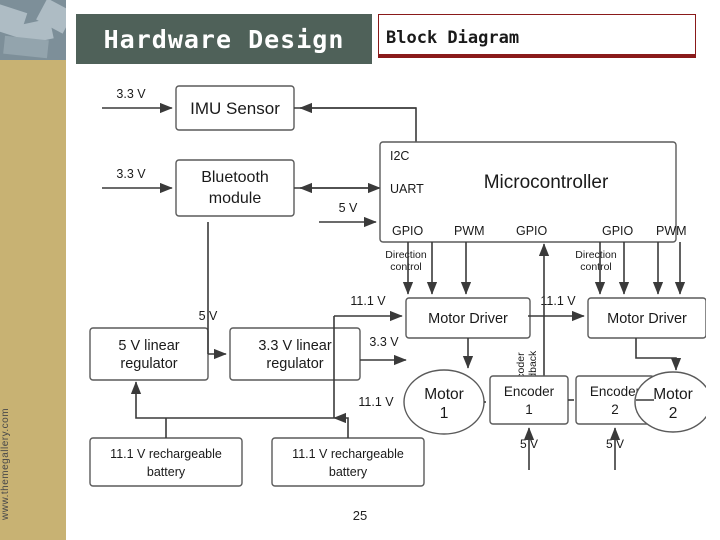  What do you see at coordinates (546, 182) in the screenshot?
I see `block-label-microcontroller: Microcontroller` at bounding box center [546, 182].